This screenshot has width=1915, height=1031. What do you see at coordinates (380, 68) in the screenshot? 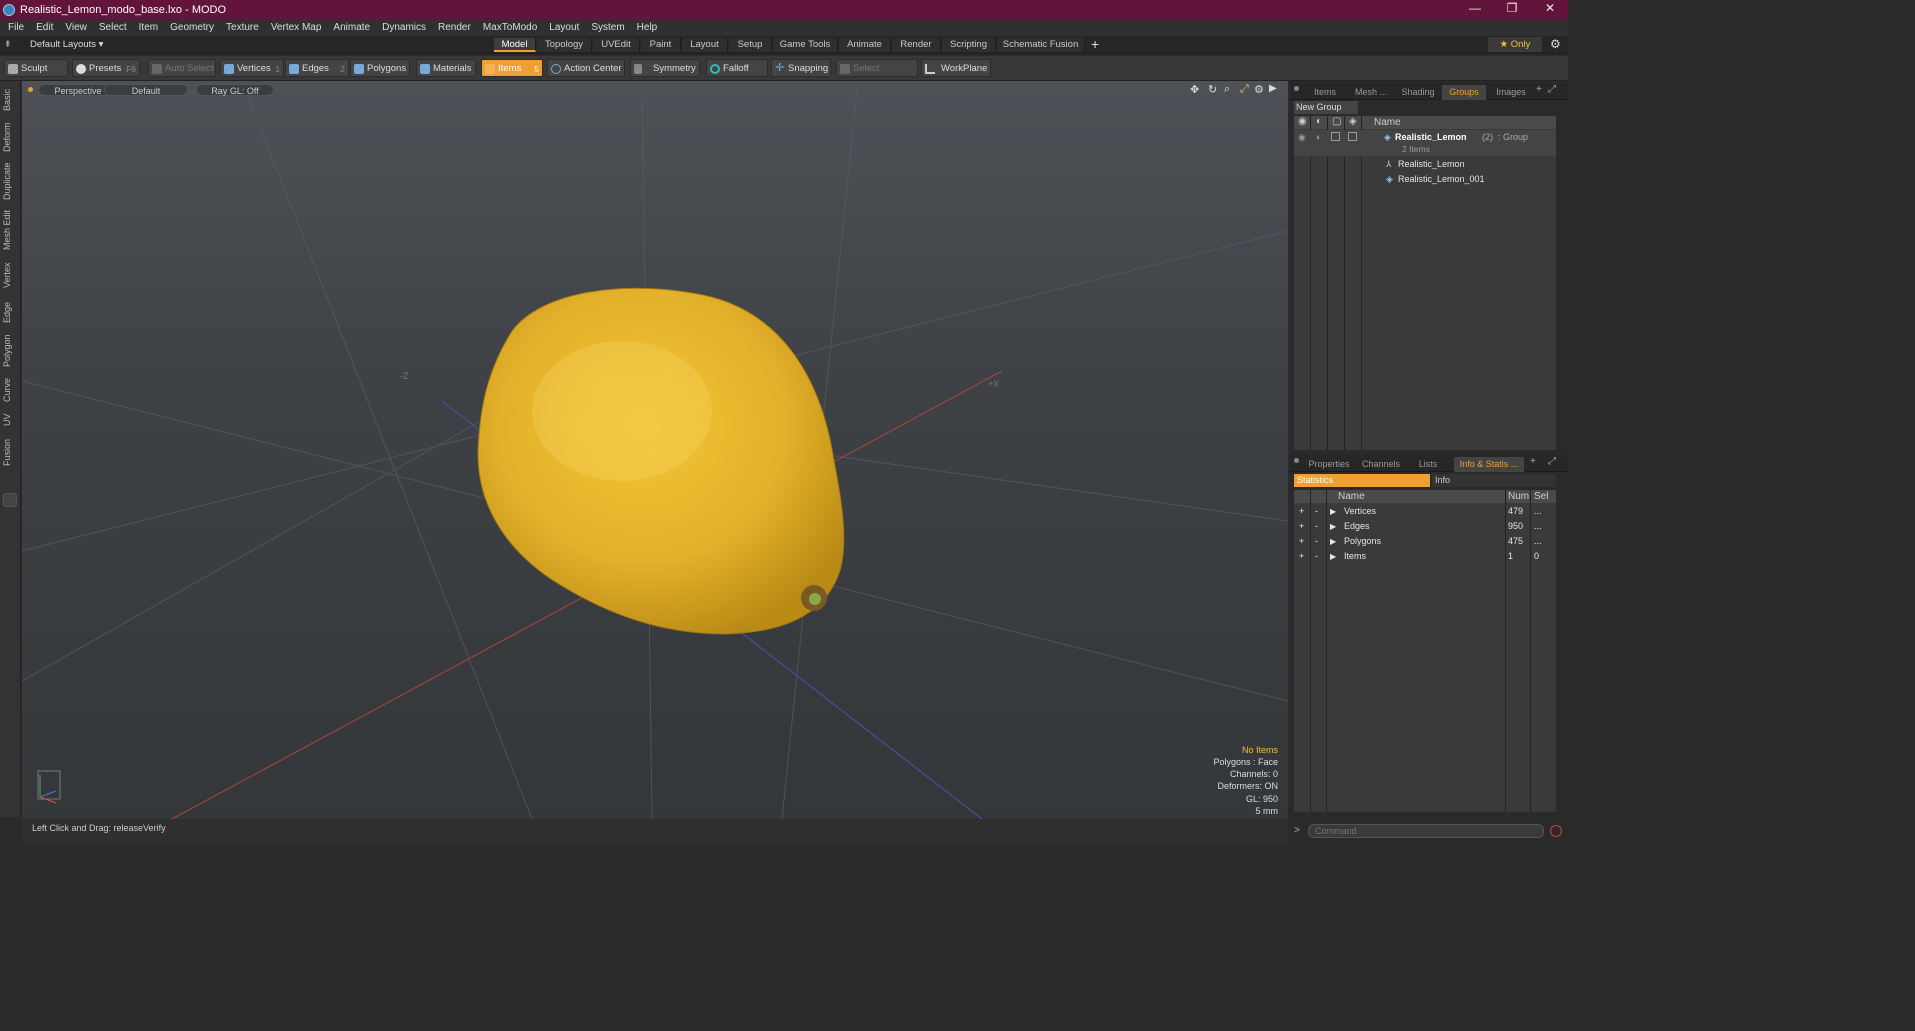
I see `polygons-button: Polygons` at bounding box center [380, 68].